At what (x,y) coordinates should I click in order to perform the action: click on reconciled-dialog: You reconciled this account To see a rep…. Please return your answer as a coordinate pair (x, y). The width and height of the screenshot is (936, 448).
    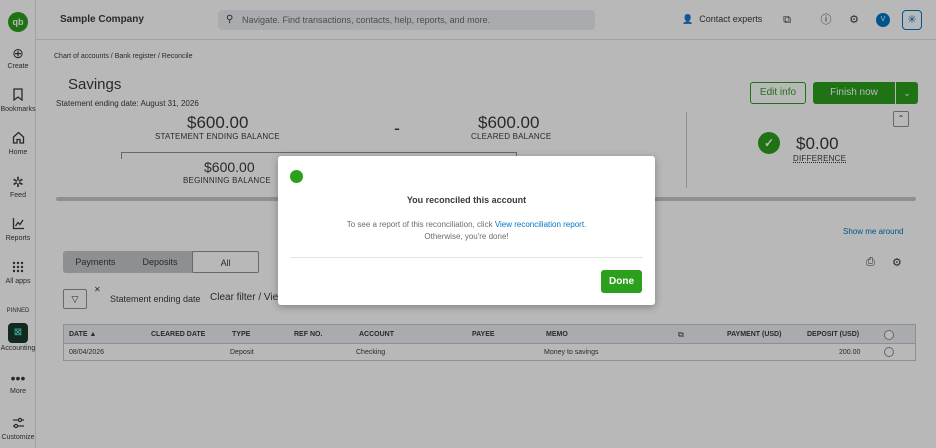
    Looking at the image, I should click on (466, 230).